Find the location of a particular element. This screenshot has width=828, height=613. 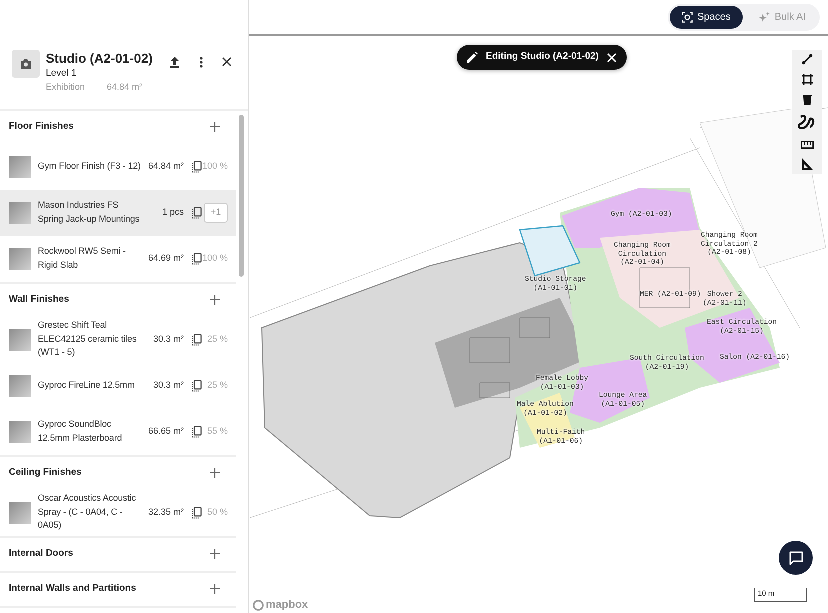

line-tool-icon is located at coordinates (807, 59).